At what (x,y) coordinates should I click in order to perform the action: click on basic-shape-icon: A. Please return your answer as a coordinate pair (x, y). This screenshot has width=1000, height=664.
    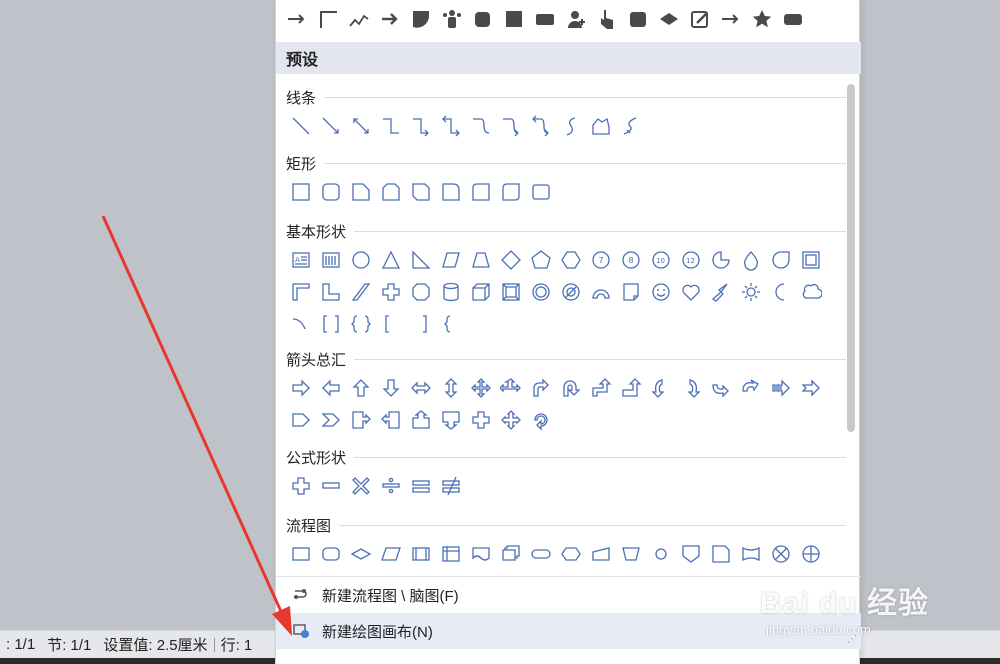
    Looking at the image, I should click on (301, 260).